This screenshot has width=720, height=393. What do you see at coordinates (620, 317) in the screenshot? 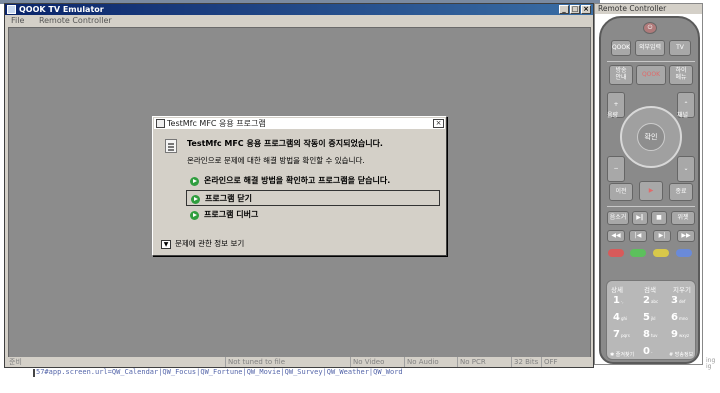
I see `number-key-4: 4ghi` at bounding box center [620, 317].